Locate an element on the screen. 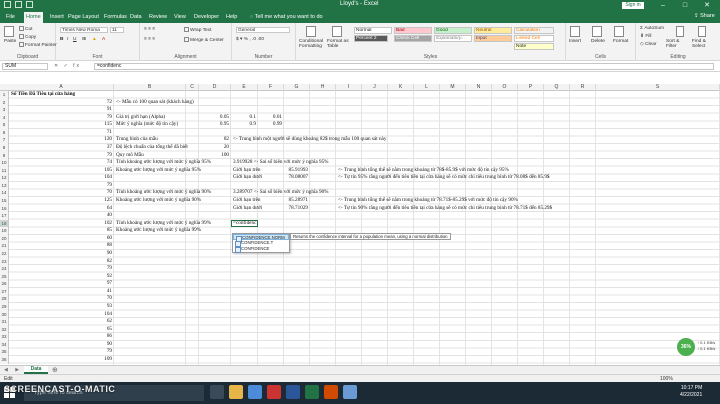 The height and width of the screenshot is (404, 720). column-header: P is located at coordinates (531, 87).